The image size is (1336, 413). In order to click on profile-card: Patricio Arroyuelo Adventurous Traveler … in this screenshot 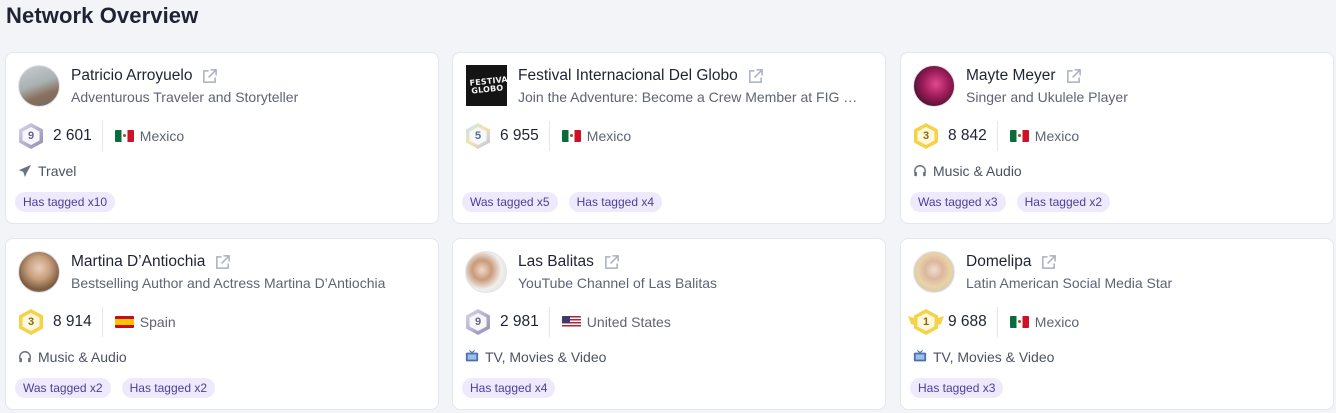, I will do `click(222, 138)`.